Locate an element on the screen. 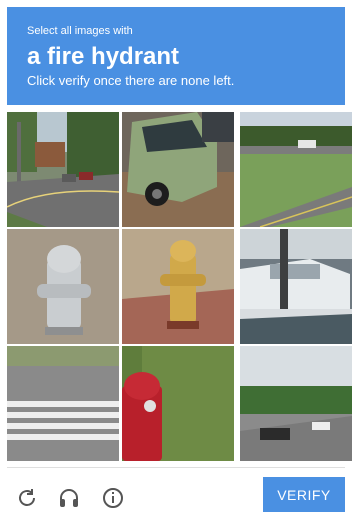  footer-divider is located at coordinates (176, 467).